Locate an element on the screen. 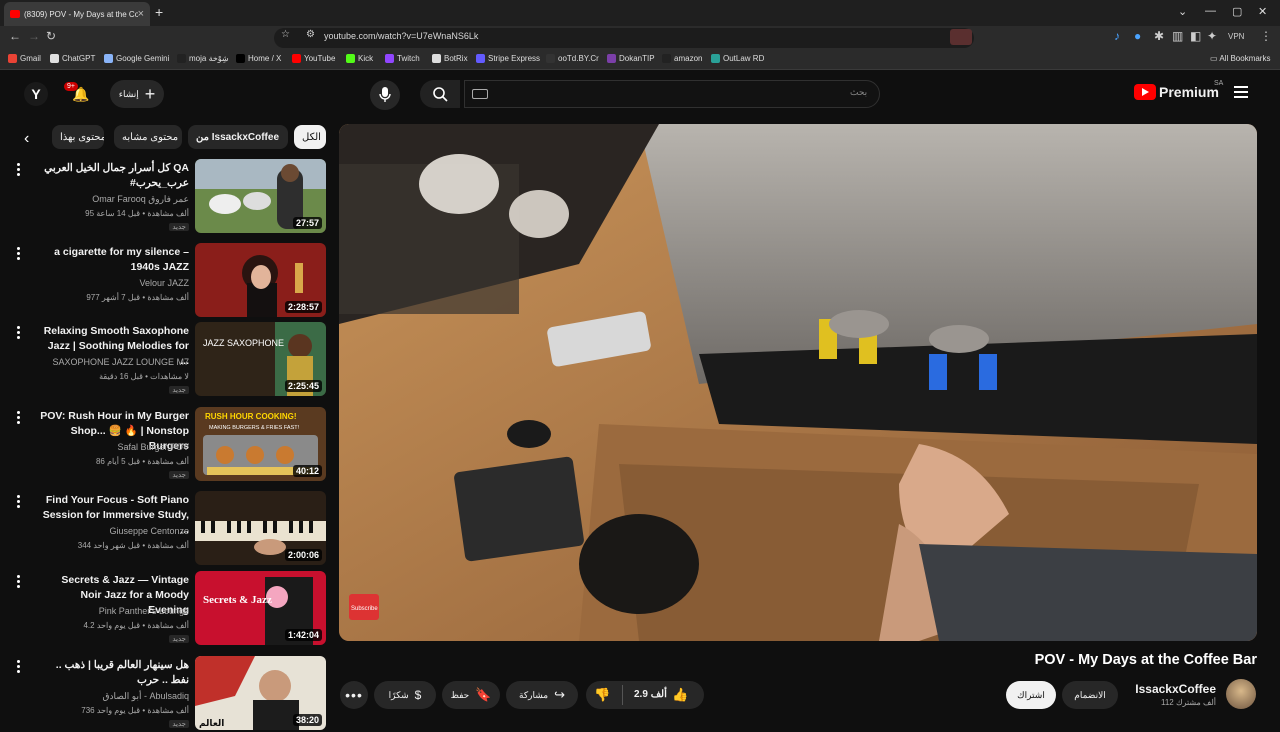 The image size is (1280, 732). bookmark-item: Kick is located at coordinates (359, 58).